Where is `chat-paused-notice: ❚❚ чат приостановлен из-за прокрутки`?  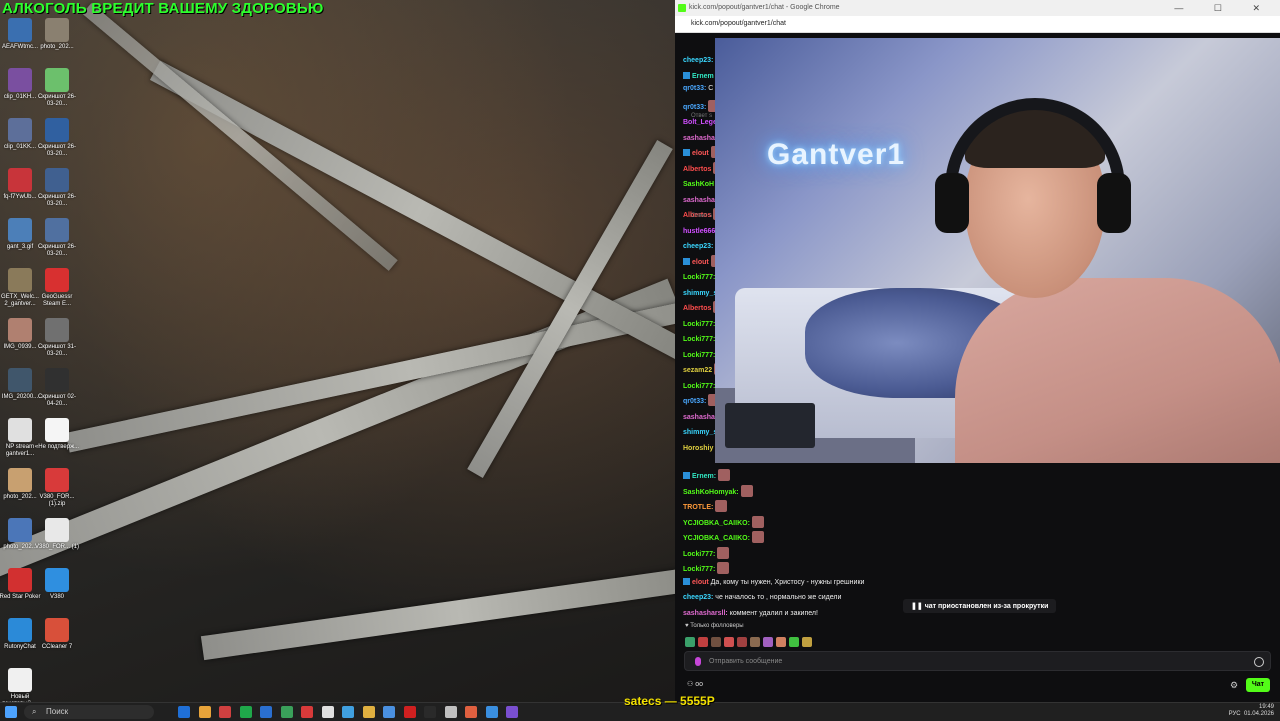
chat-paused-notice: ❚❚ чат приостановлен из-за прокрутки is located at coordinates (980, 606).